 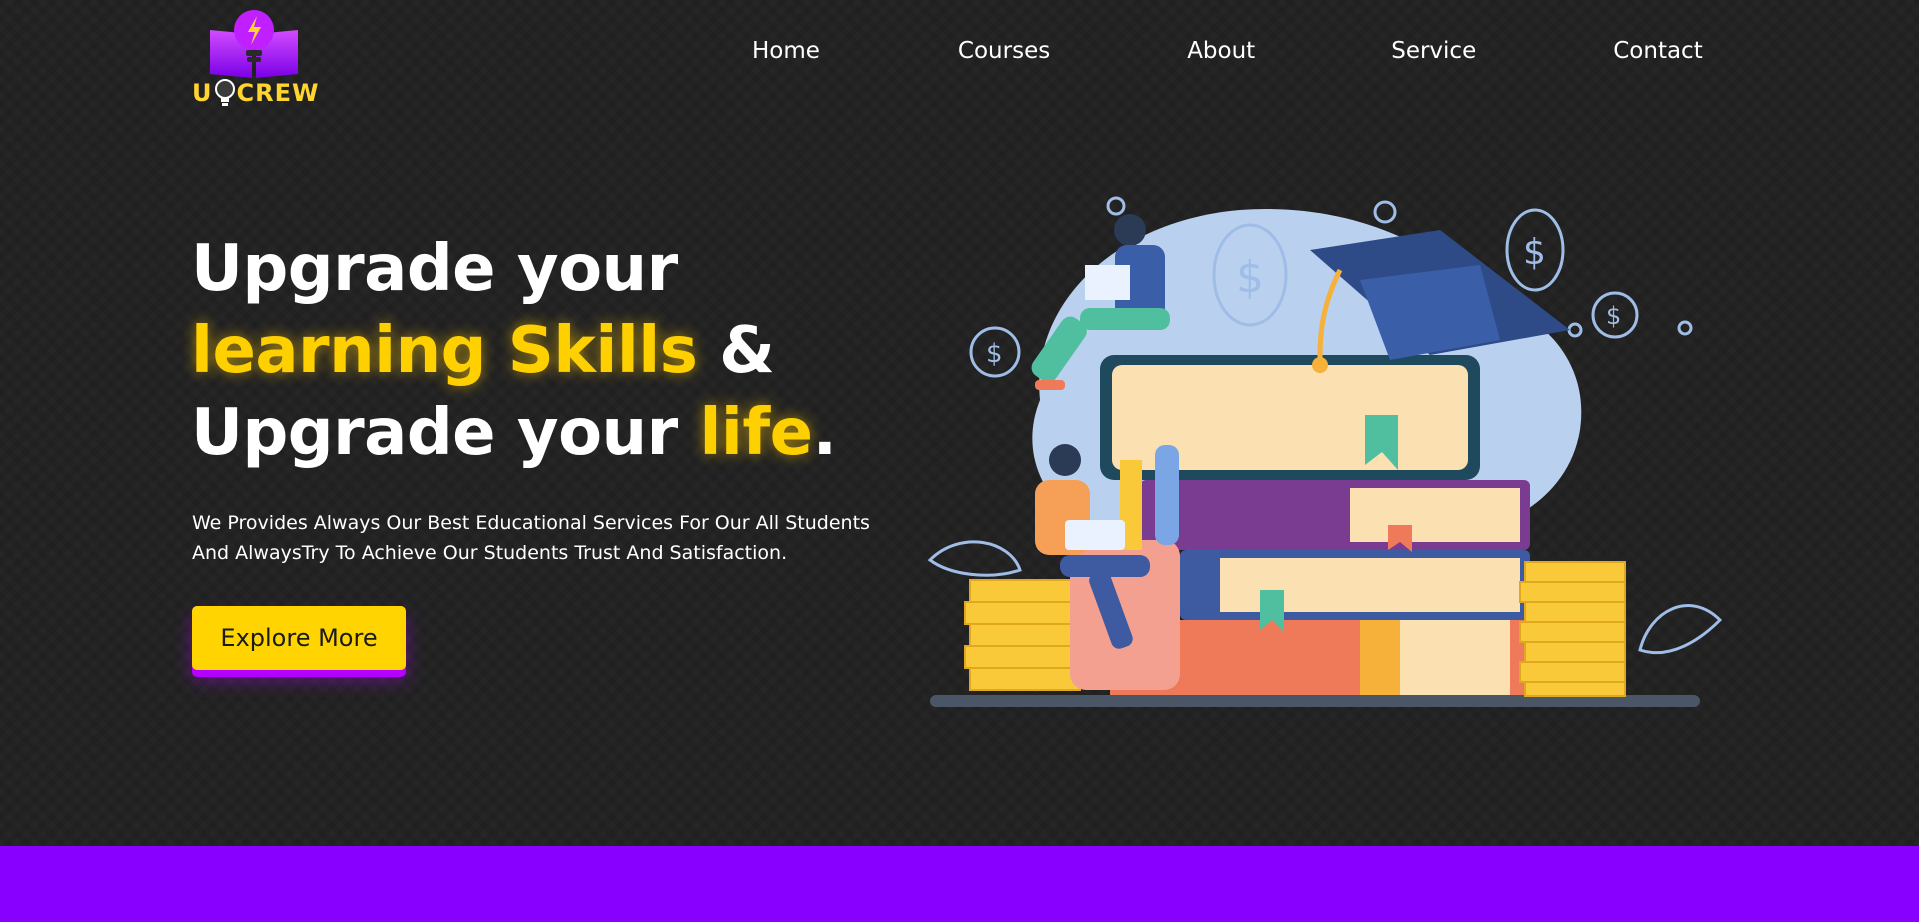 I want to click on explore-more-button: Explore More, so click(x=299, y=638).